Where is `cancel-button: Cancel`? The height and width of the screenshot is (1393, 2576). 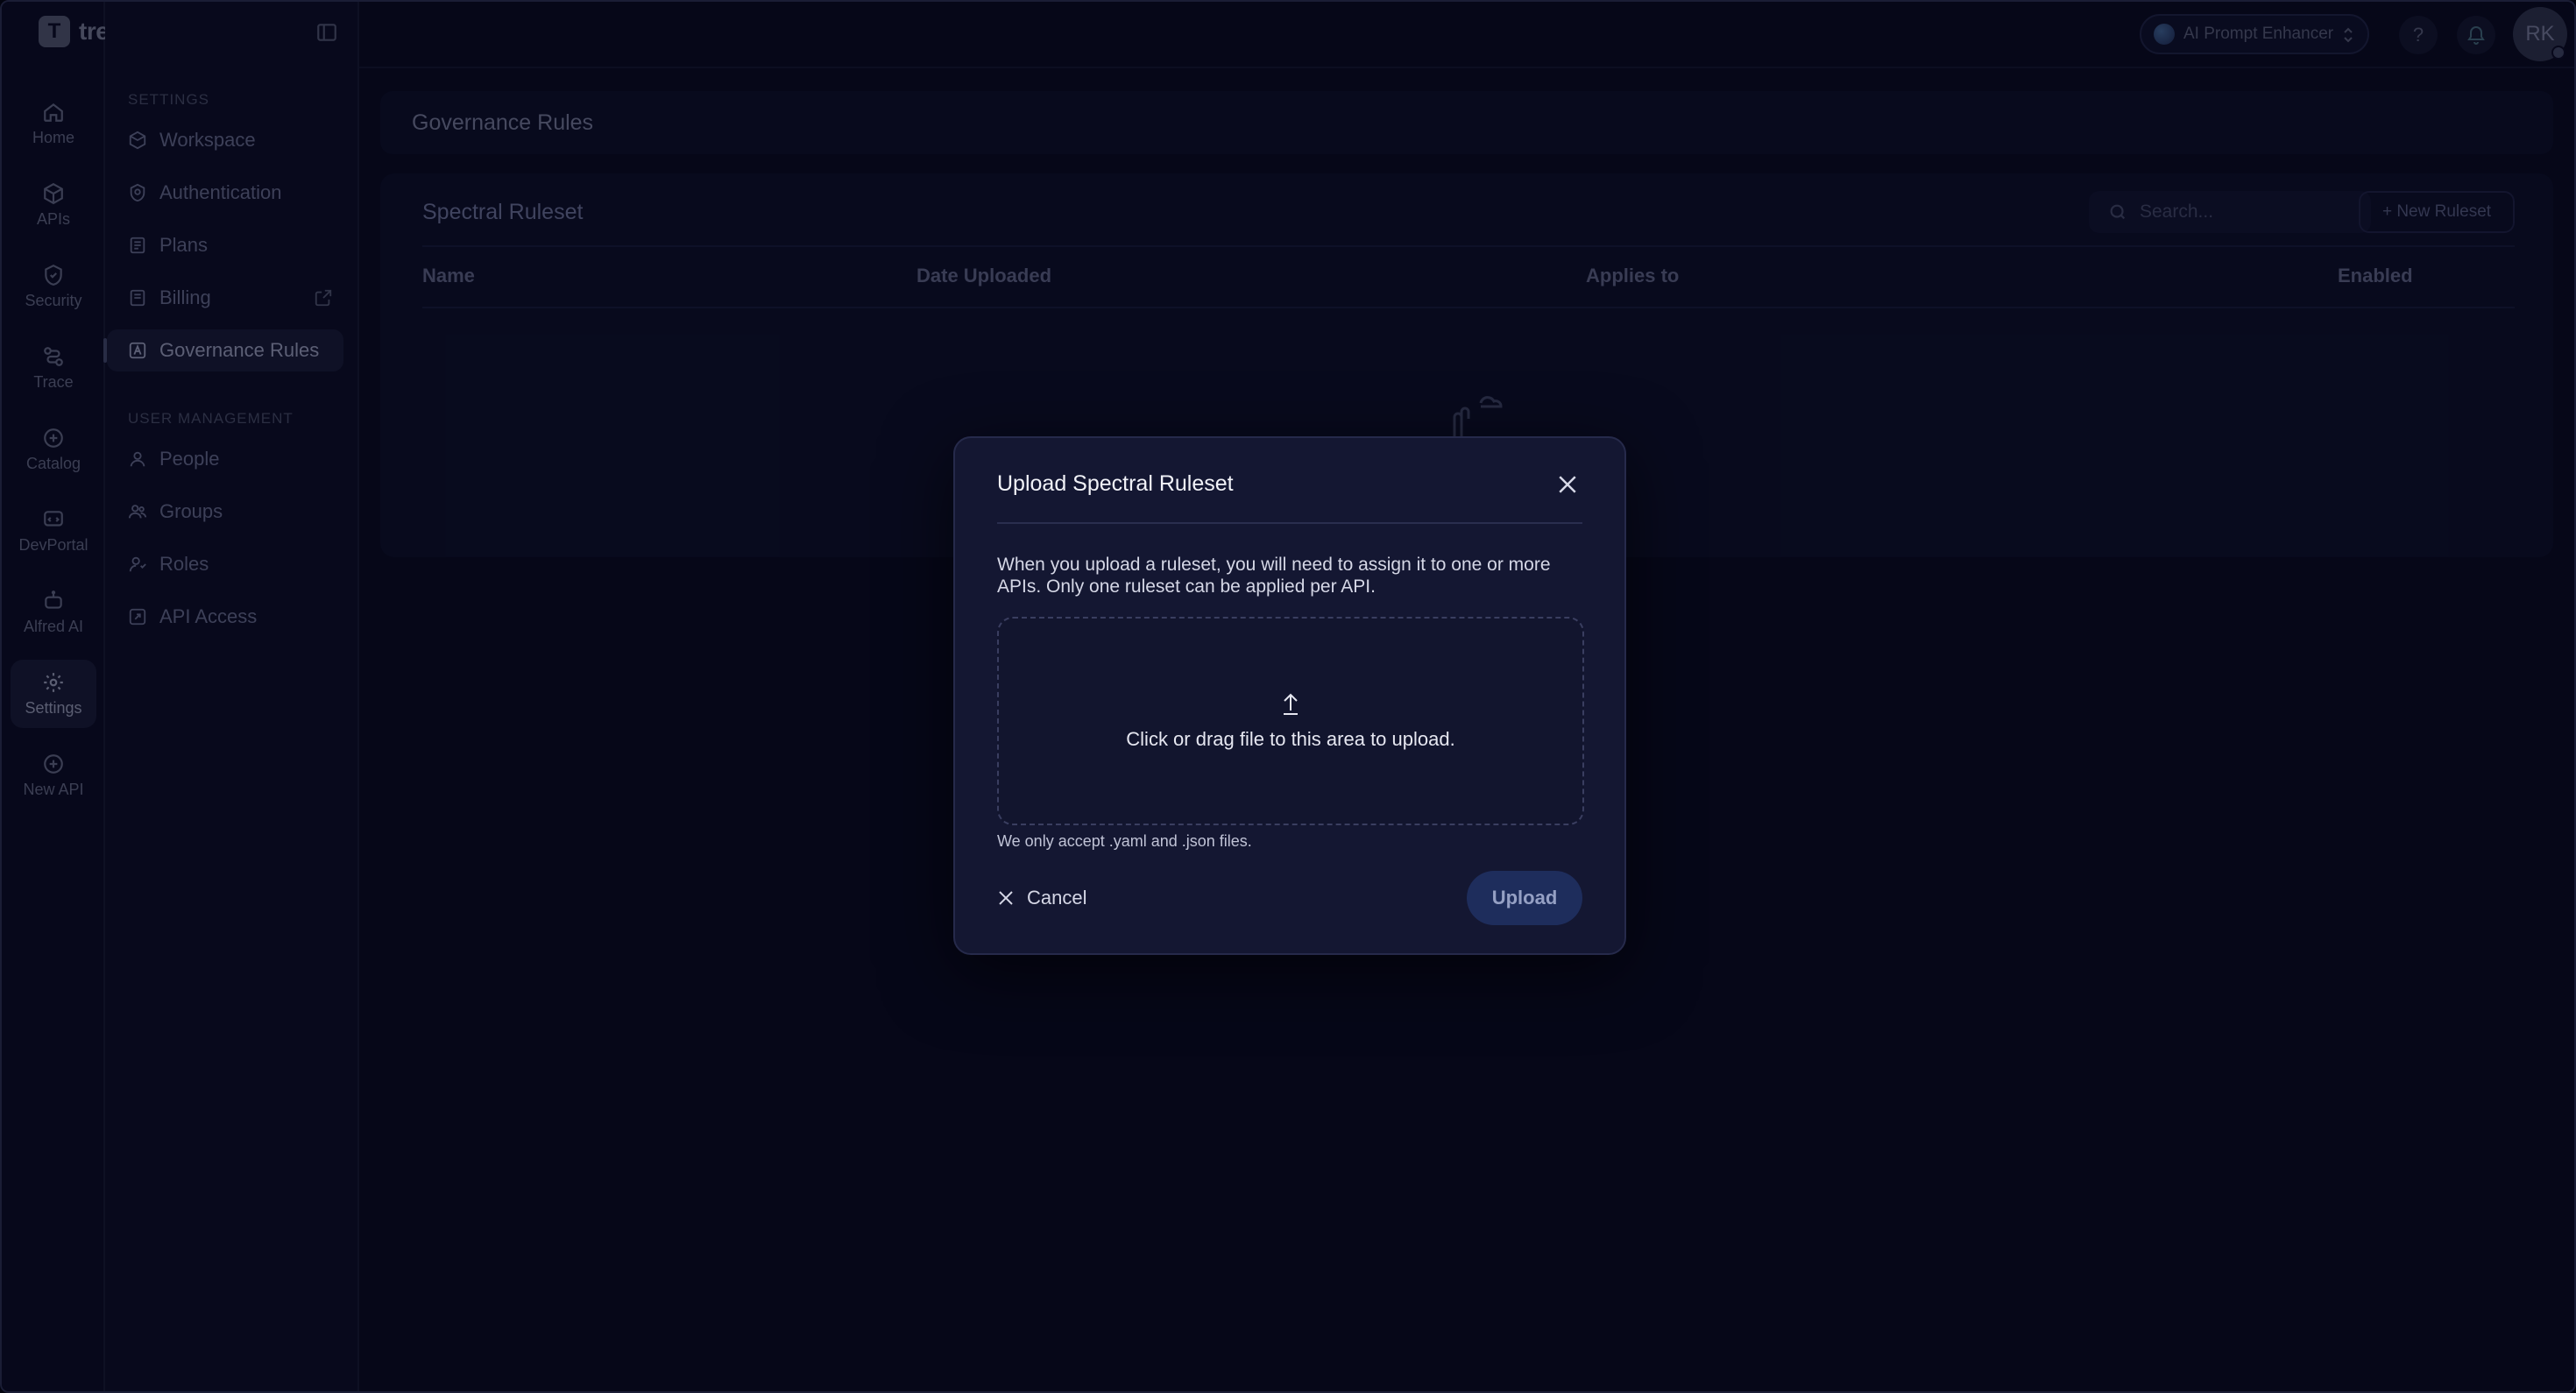
cancel-button: Cancel is located at coordinates (1040, 898).